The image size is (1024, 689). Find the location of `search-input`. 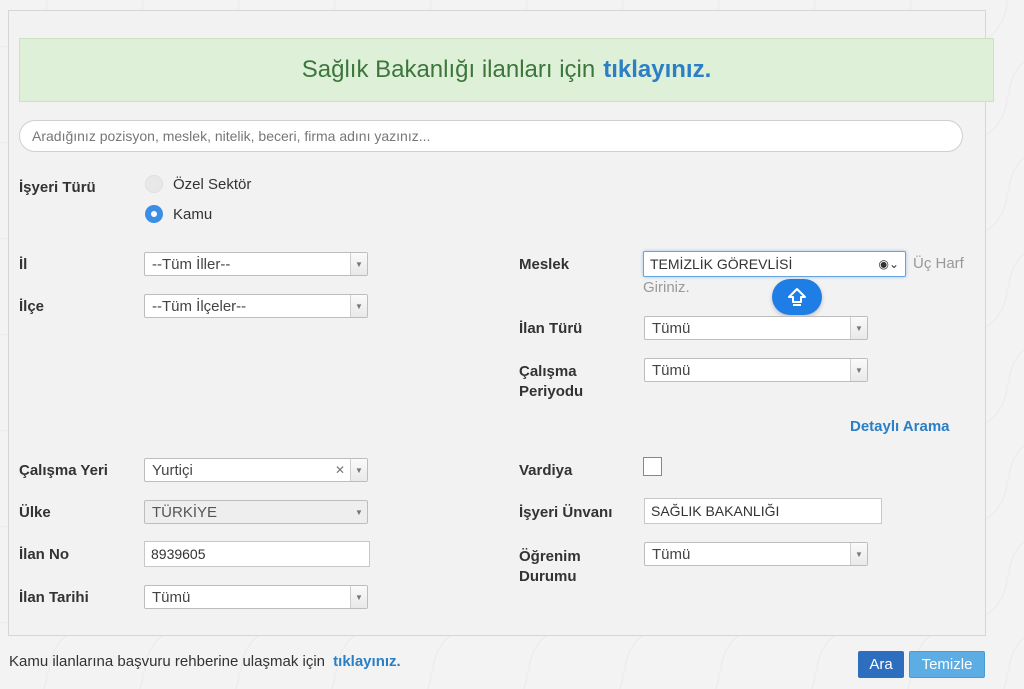

search-input is located at coordinates (491, 136).